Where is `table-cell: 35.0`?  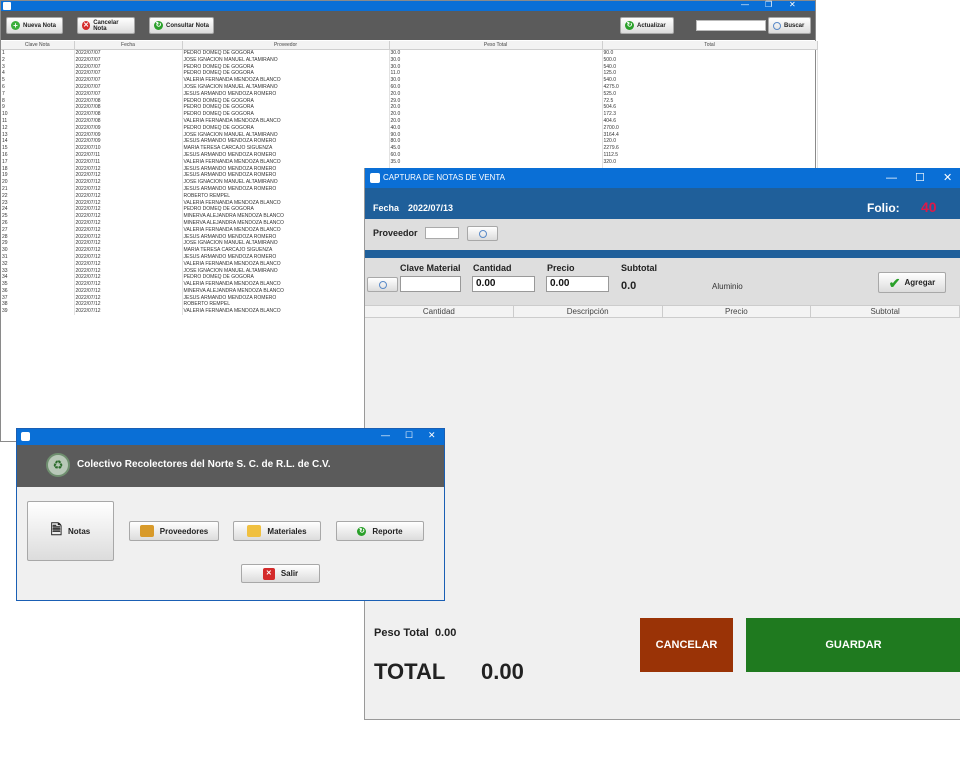 table-cell: 35.0 is located at coordinates (496, 162).